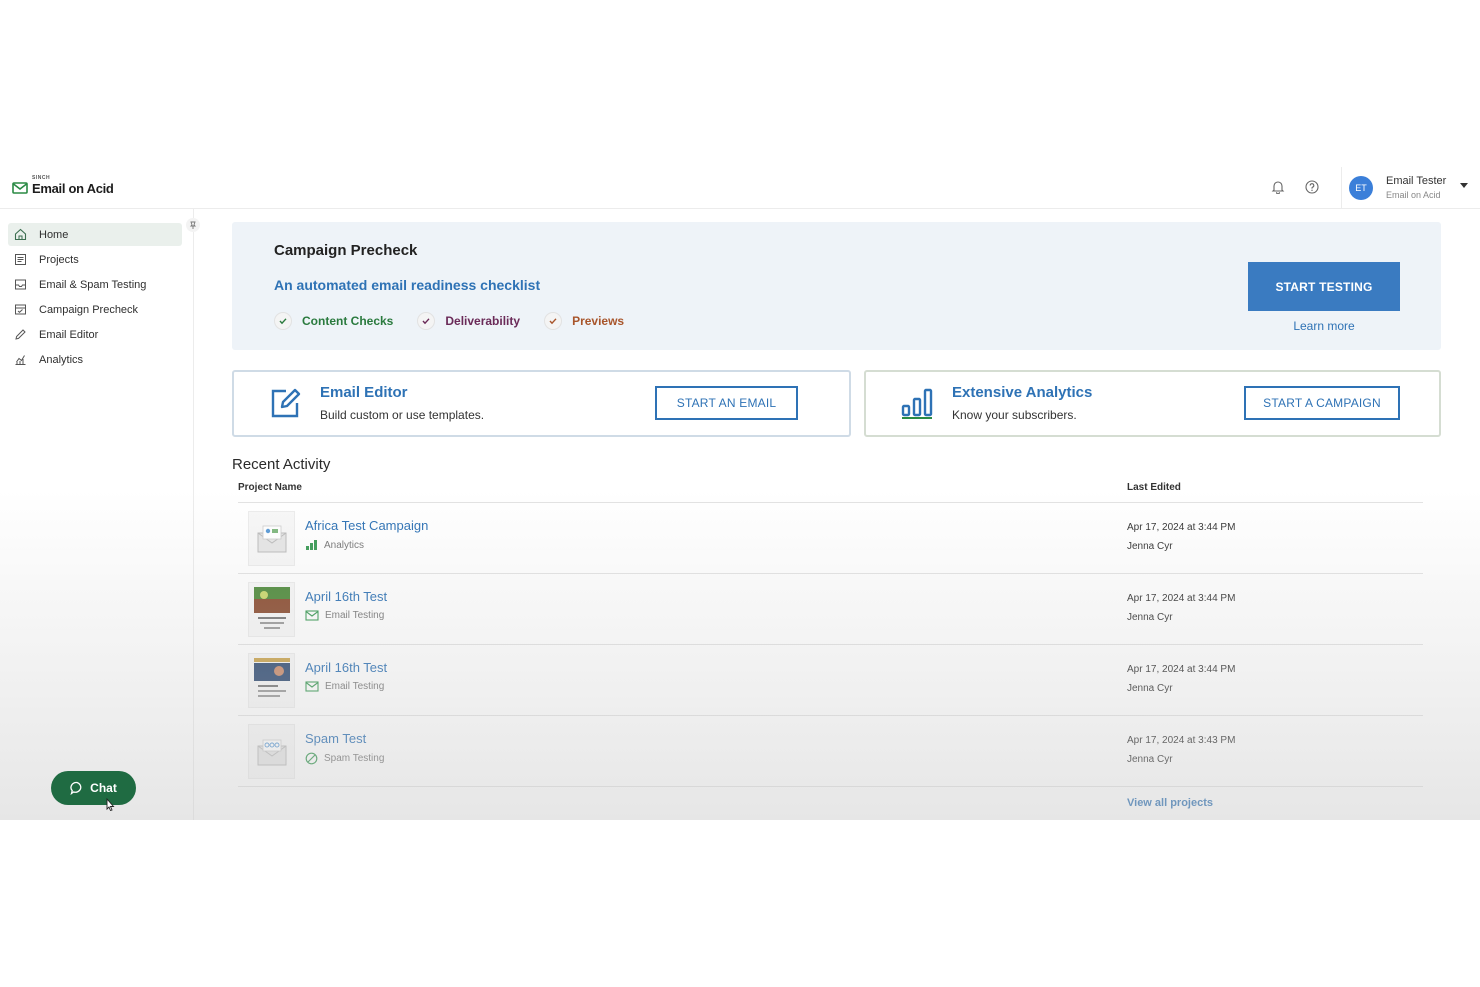 The width and height of the screenshot is (1480, 987). Describe the element at coordinates (1416, 181) in the screenshot. I see `user-name: Email Tester` at that location.